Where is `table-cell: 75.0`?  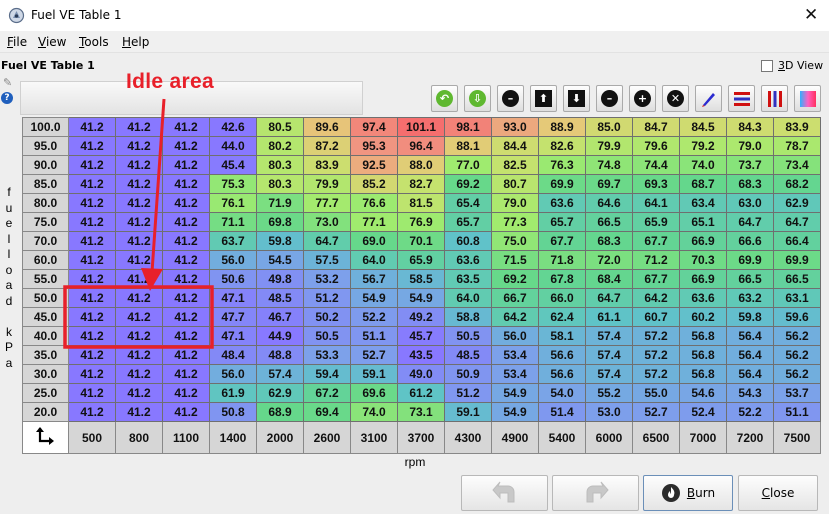
table-cell: 75.0 is located at coordinates (515, 241).